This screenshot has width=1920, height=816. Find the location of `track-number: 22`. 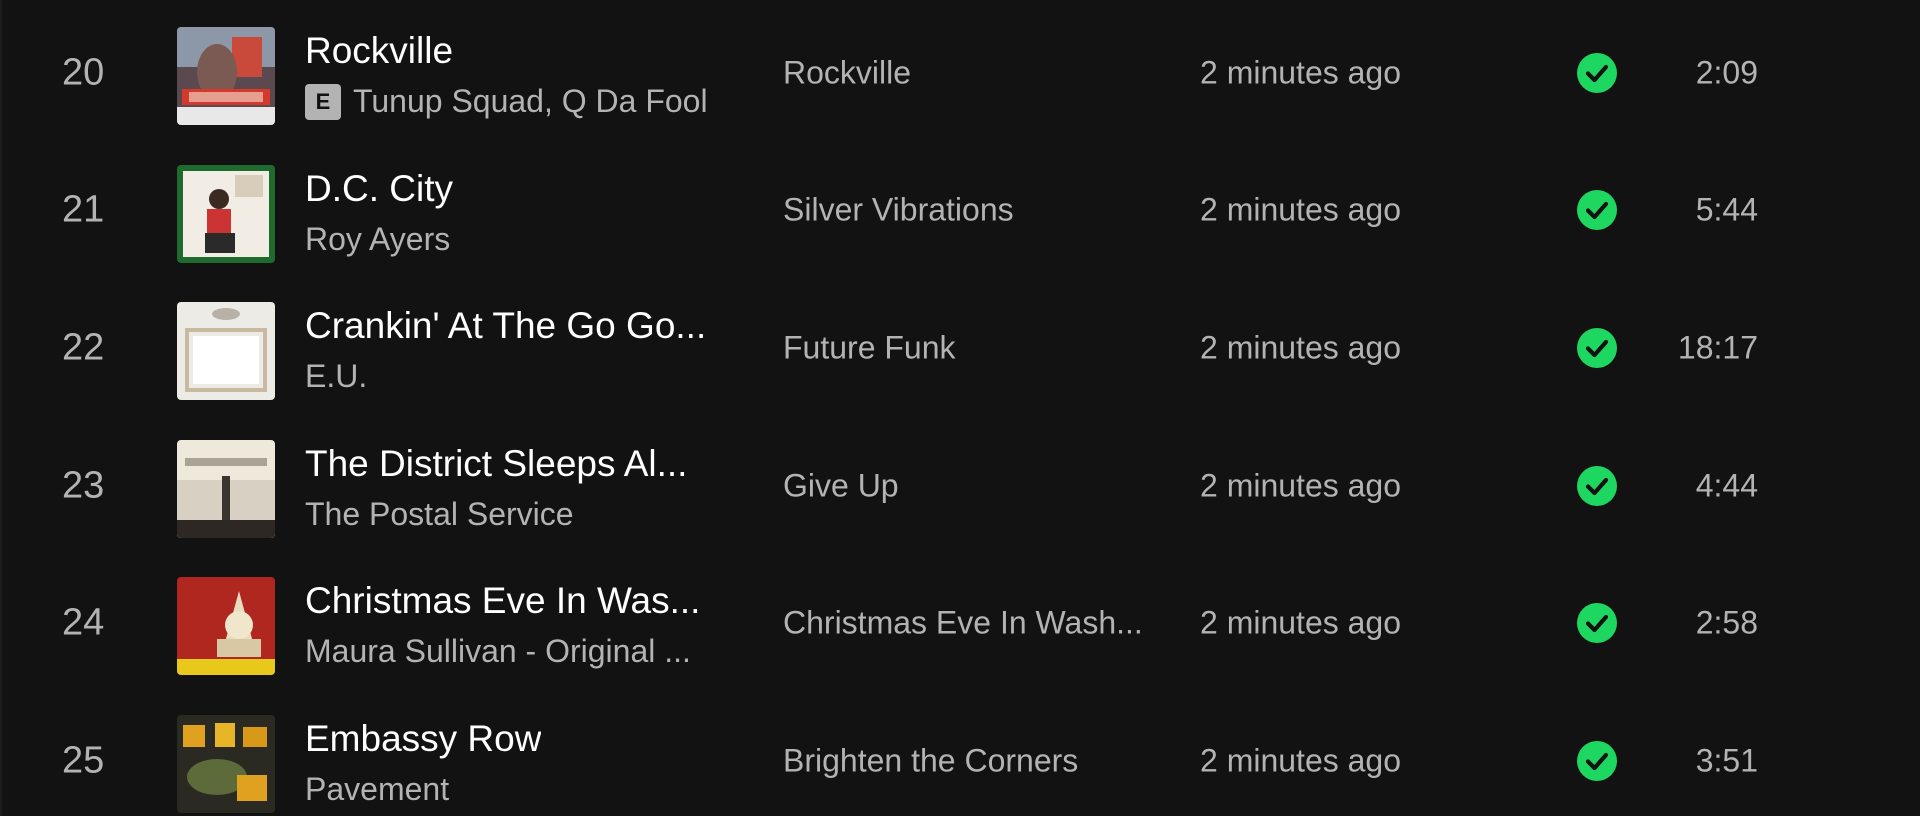

track-number: 22 is located at coordinates (83, 347).